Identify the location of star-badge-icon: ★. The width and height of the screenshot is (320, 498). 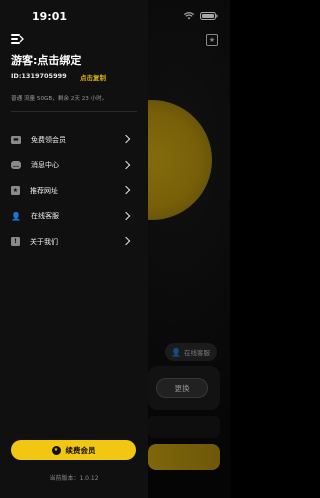
(56, 450).